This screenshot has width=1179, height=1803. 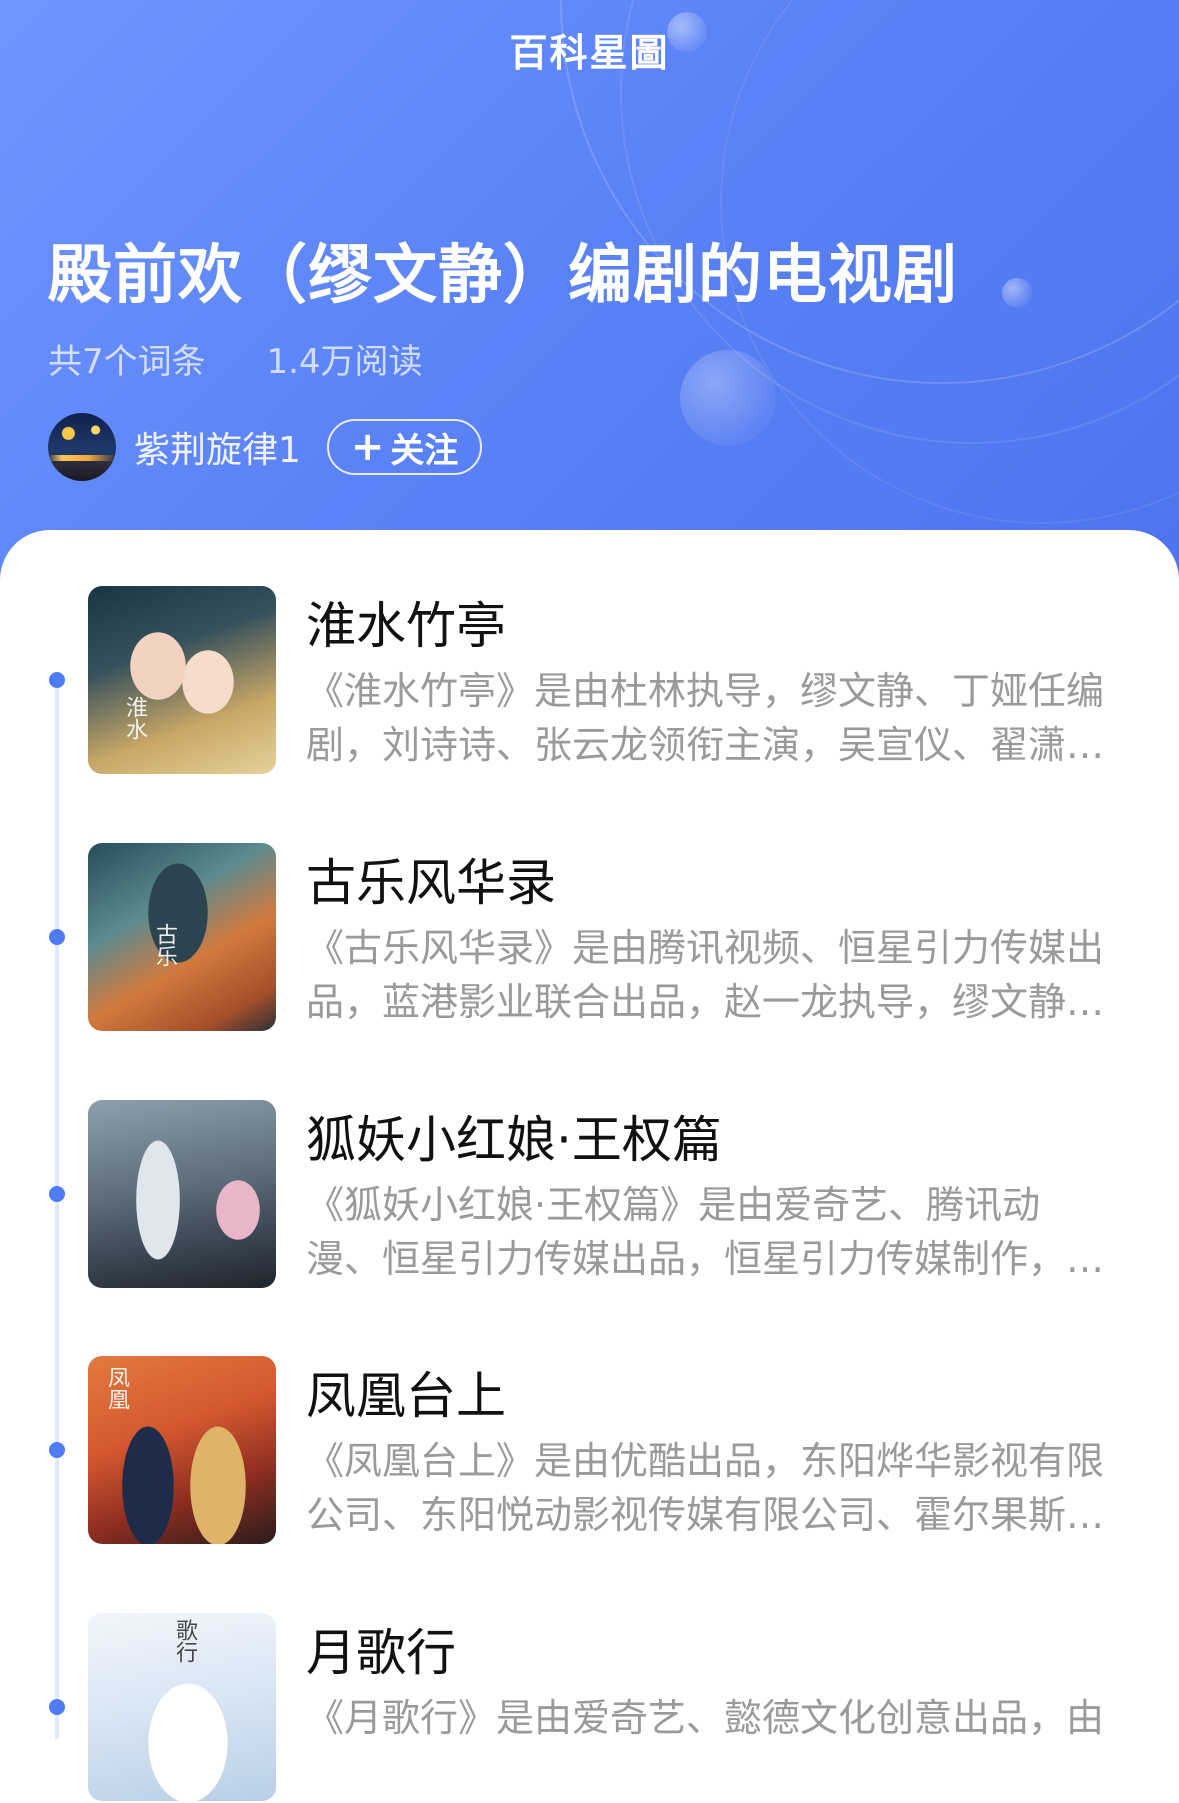 I want to click on item-title: 月歌行, so click(x=381, y=1649).